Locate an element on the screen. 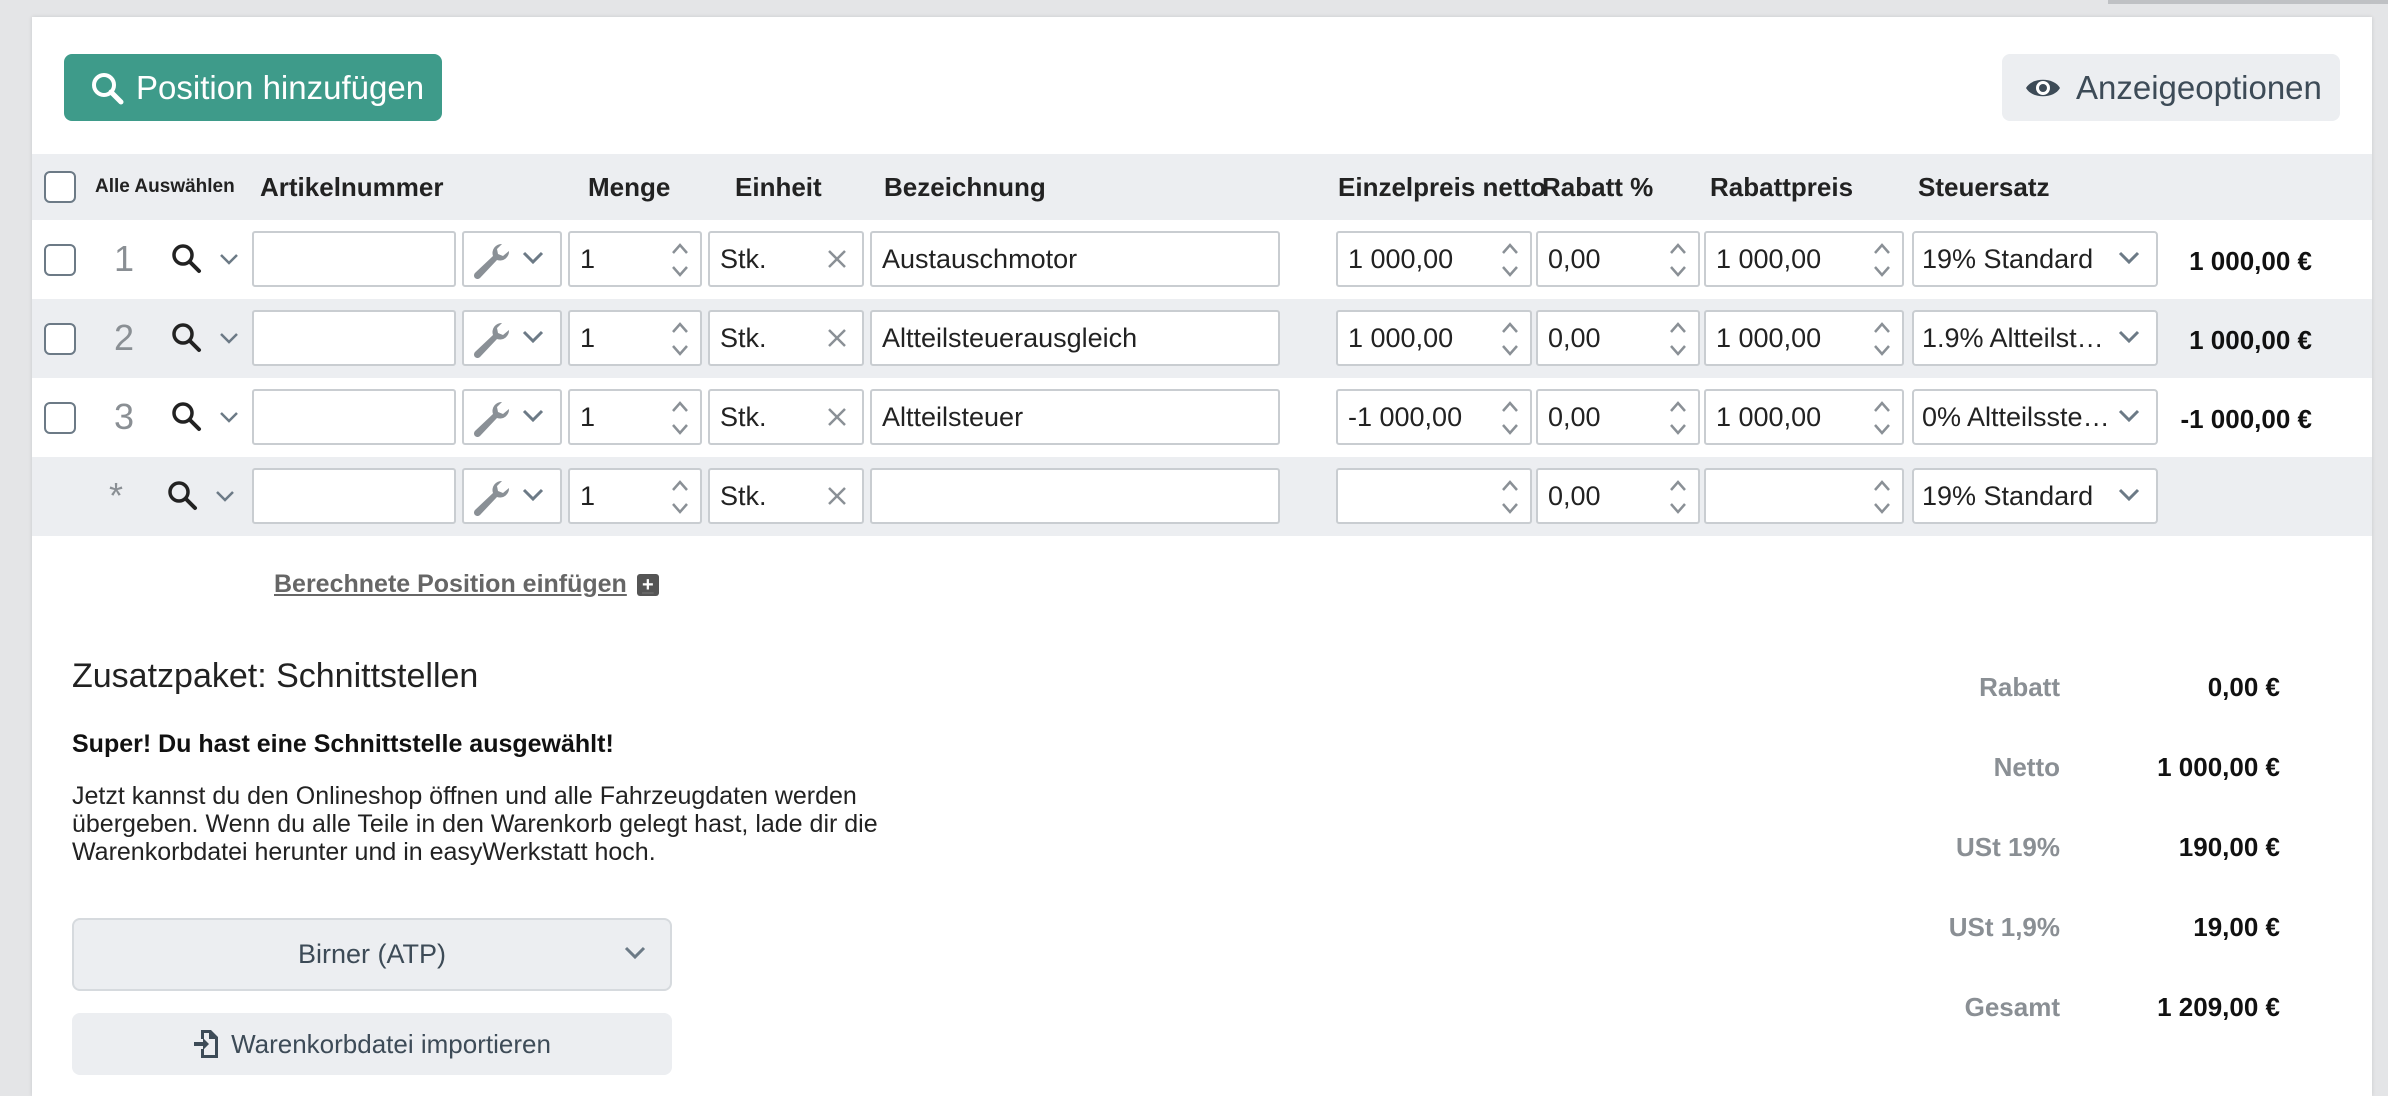 The width and height of the screenshot is (2388, 1096). header-steuersatz: Steuersatz is located at coordinates (1984, 187).